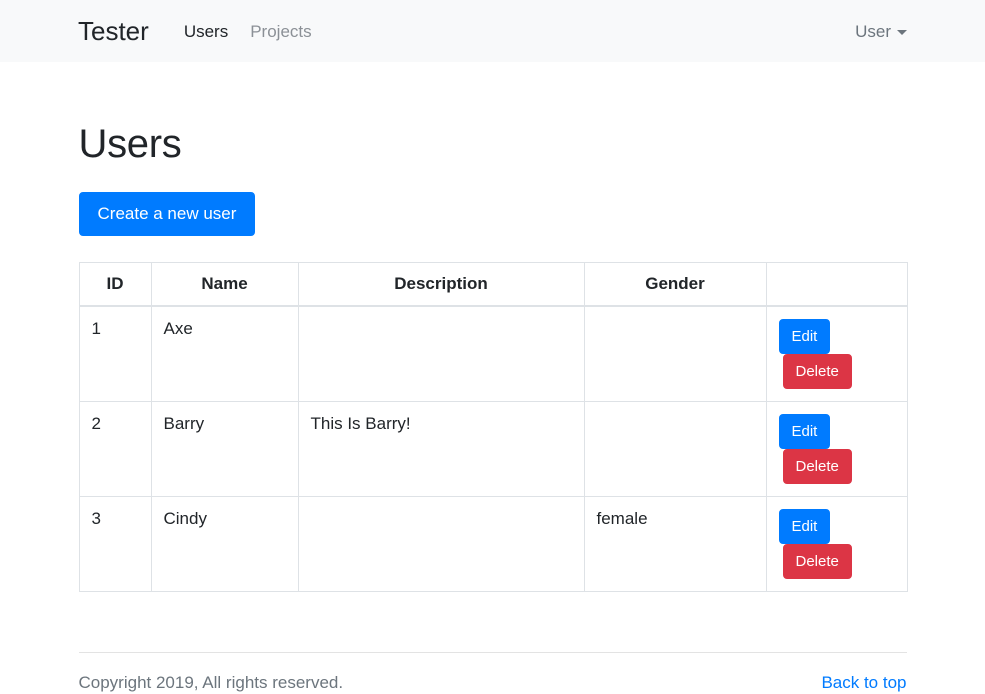  I want to click on navbar-right: User, so click(881, 31).